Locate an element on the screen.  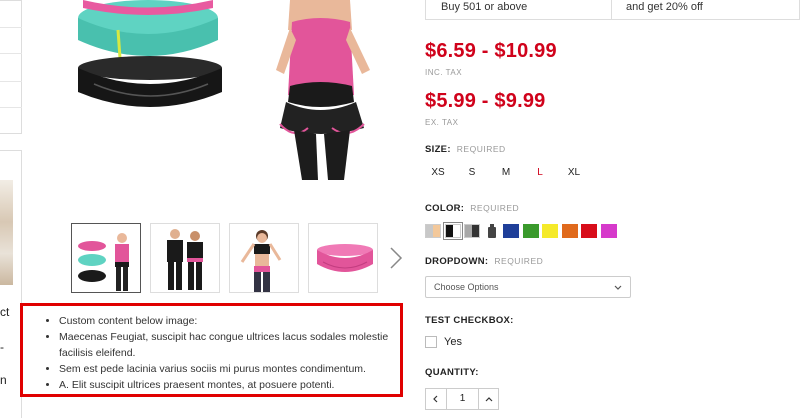
color-swatch-magenta is located at coordinates (608, 231).